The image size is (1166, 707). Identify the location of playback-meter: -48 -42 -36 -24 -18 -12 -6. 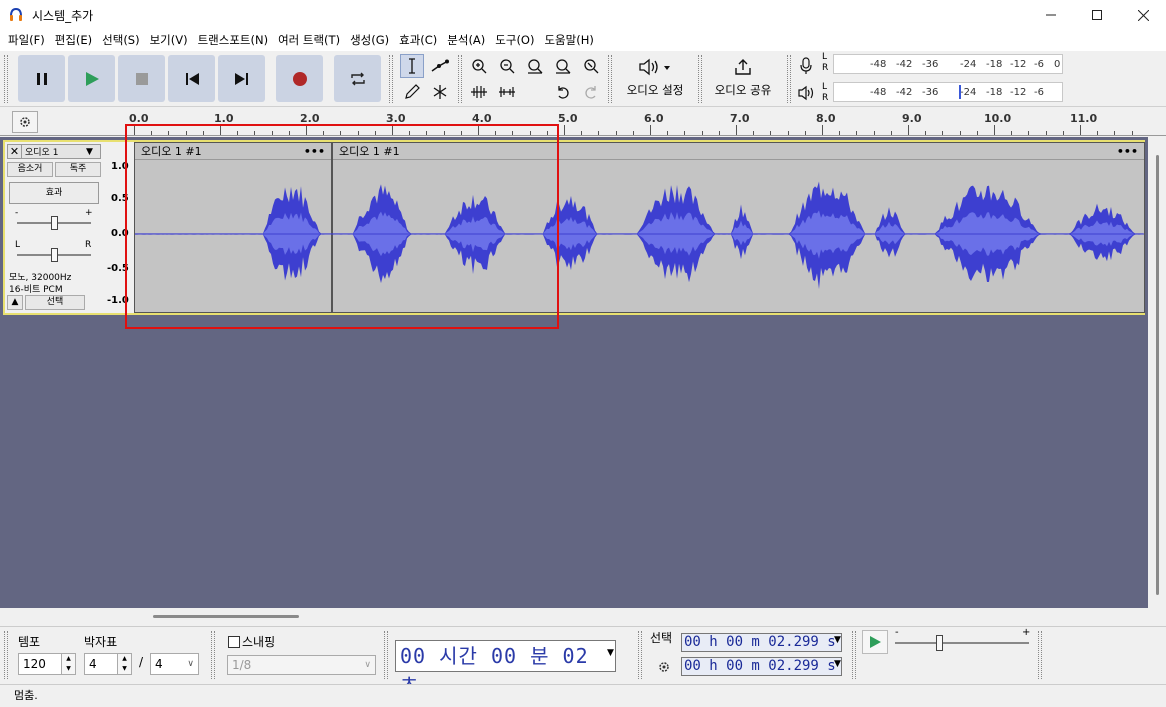
(948, 92).